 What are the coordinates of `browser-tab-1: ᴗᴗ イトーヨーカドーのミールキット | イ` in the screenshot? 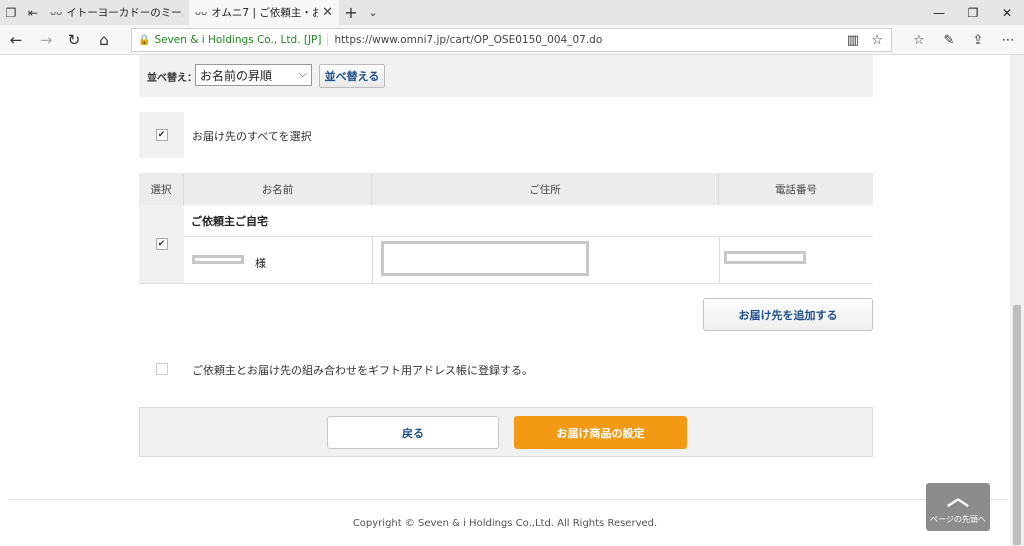 It's located at (116, 12).